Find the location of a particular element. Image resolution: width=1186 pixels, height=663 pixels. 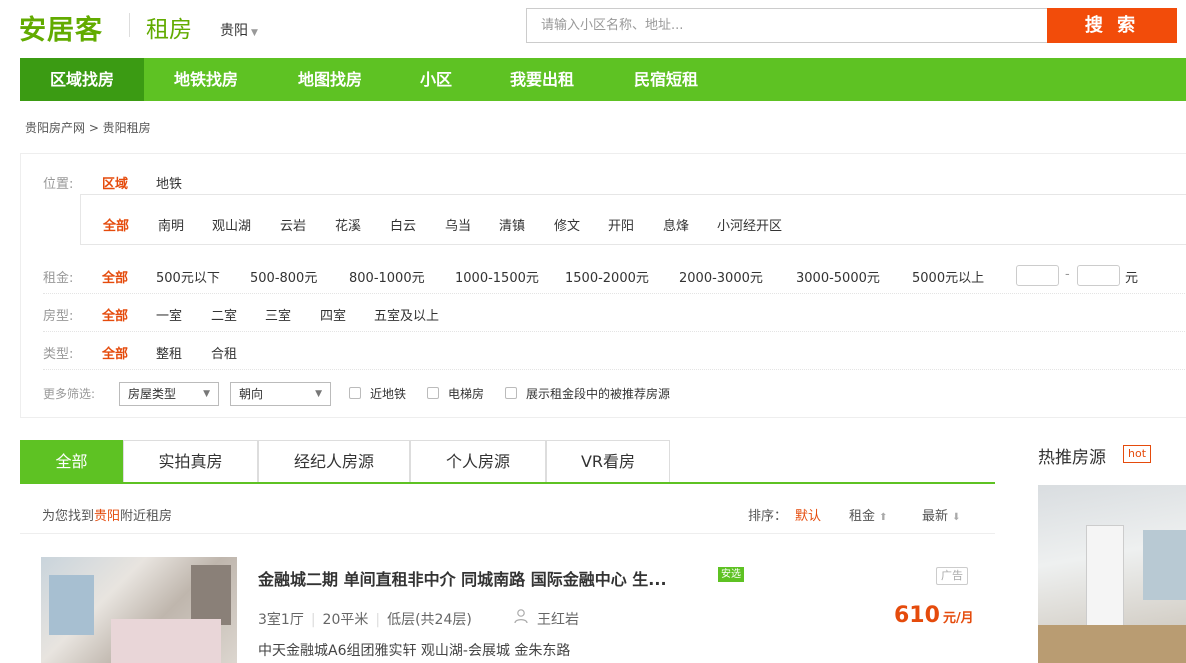

listing-floor: 低层(共24层) is located at coordinates (429, 620).